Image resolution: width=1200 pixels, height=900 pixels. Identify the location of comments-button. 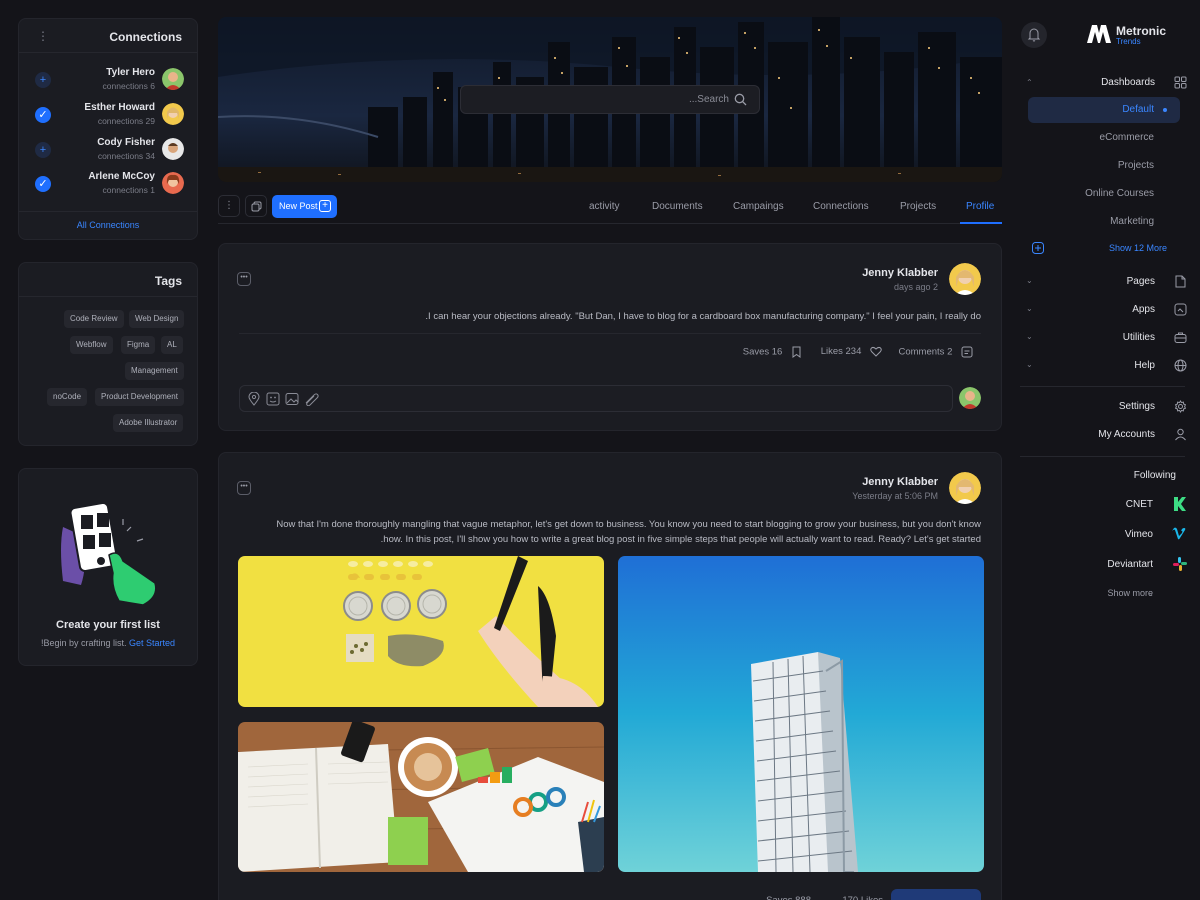
(936, 894).